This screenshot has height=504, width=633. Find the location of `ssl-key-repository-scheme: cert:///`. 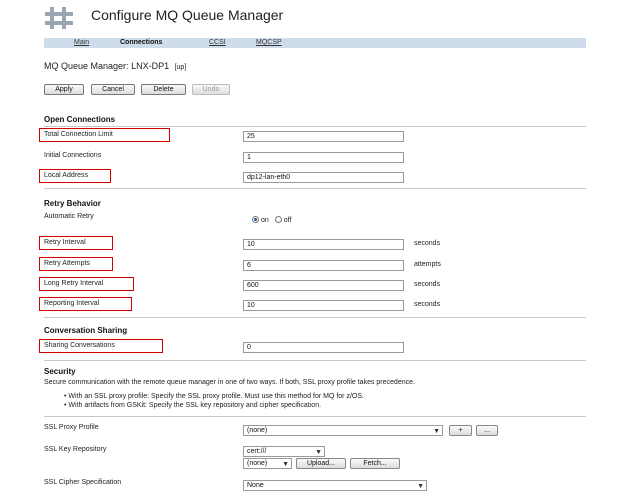

ssl-key-repository-scheme: cert:/// is located at coordinates (257, 451).